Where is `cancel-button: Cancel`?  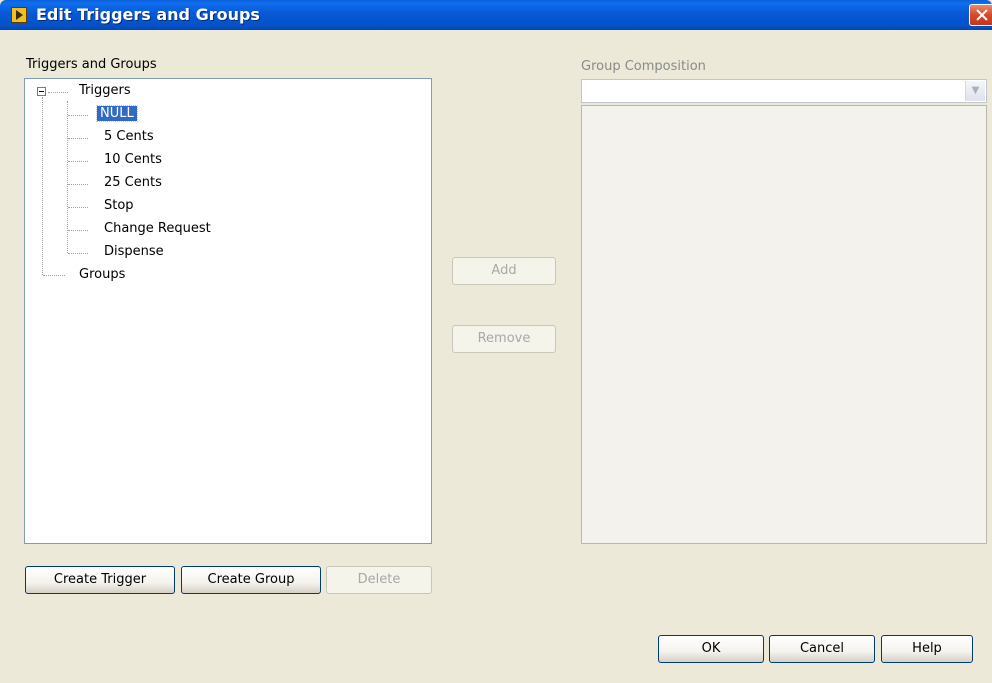 cancel-button: Cancel is located at coordinates (822, 649).